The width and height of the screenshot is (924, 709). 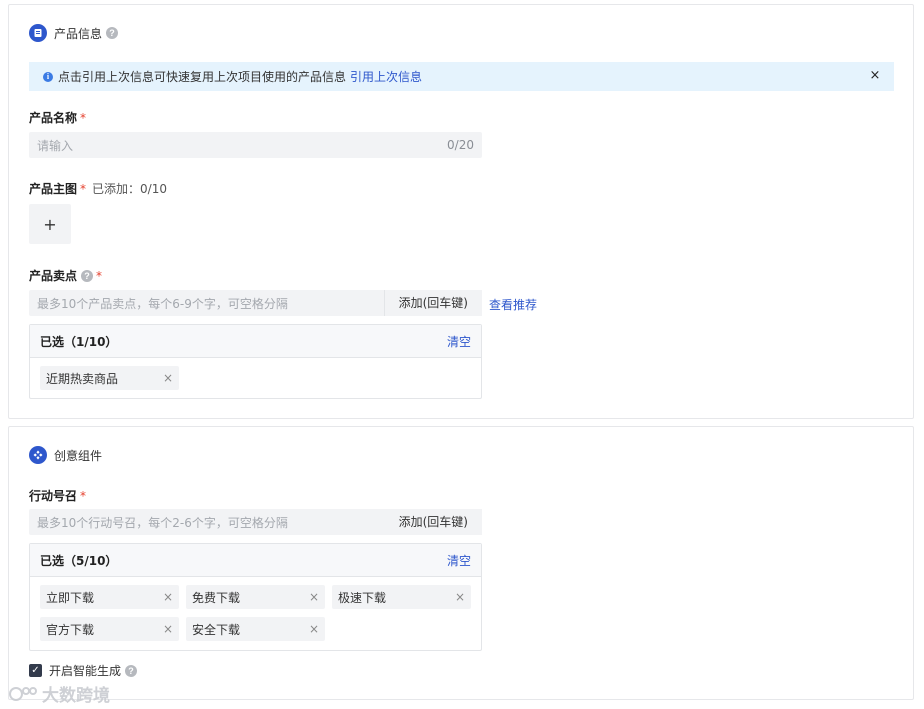 I want to click on tag-list: 立即下载 × 免费下载 × 极速下载 × 官方下载 × 安全下载 ×, so click(x=255, y=613).